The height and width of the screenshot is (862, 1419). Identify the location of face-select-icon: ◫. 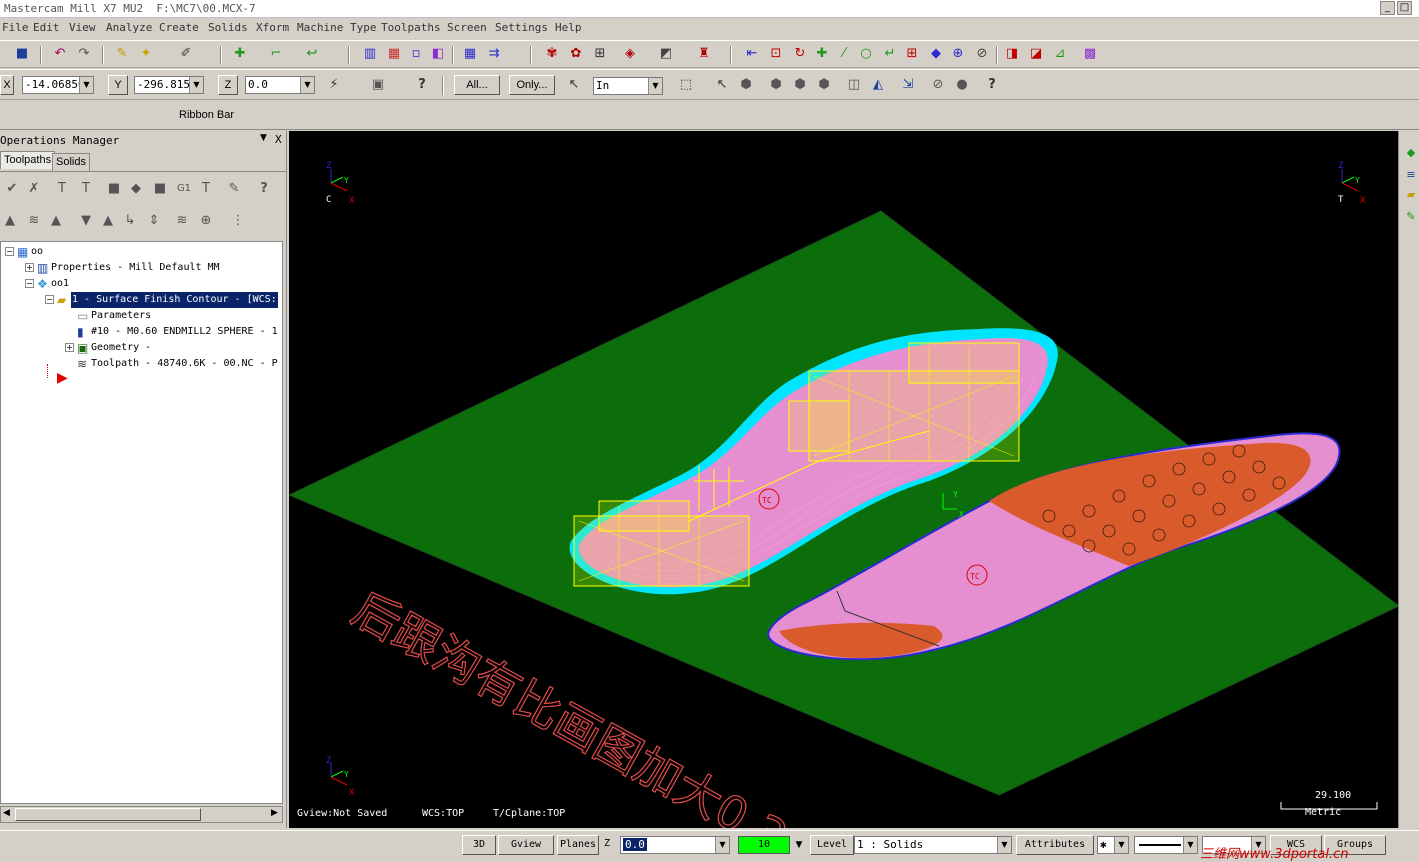
(854, 85).